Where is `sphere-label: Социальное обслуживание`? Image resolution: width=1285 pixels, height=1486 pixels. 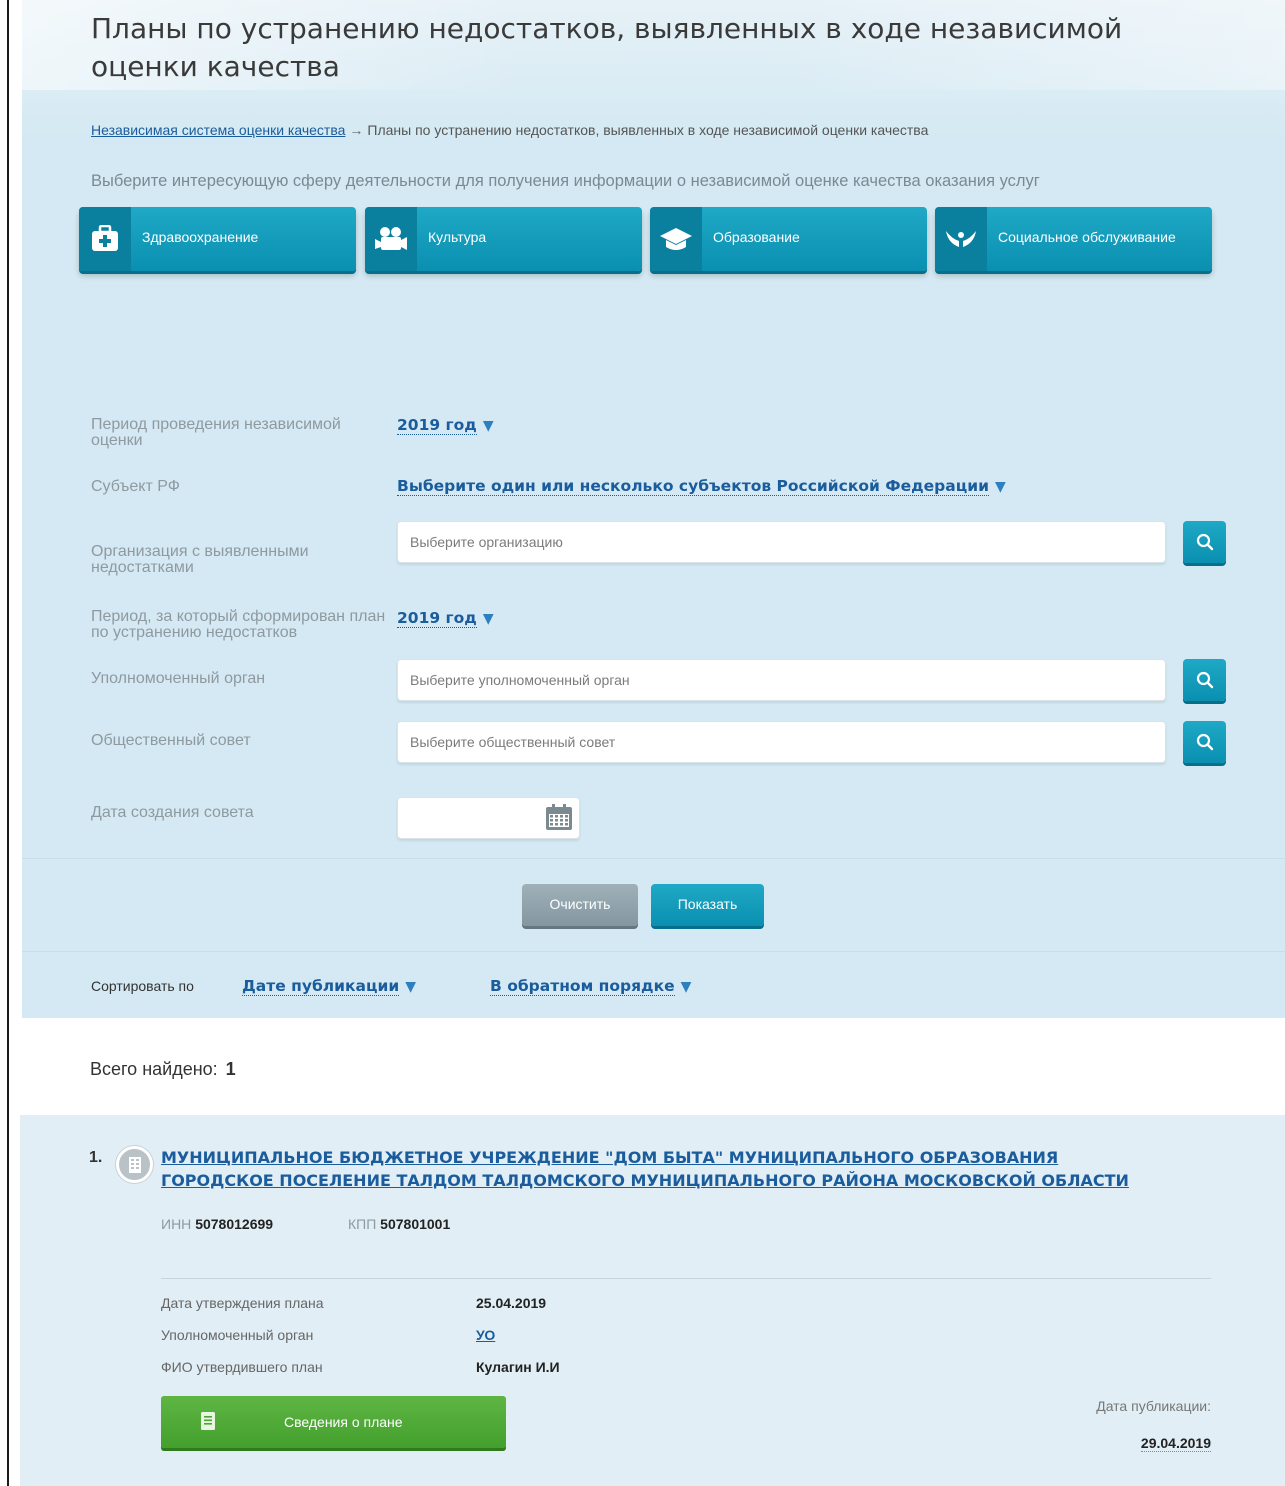 sphere-label: Социальное обслуживание is located at coordinates (1087, 237).